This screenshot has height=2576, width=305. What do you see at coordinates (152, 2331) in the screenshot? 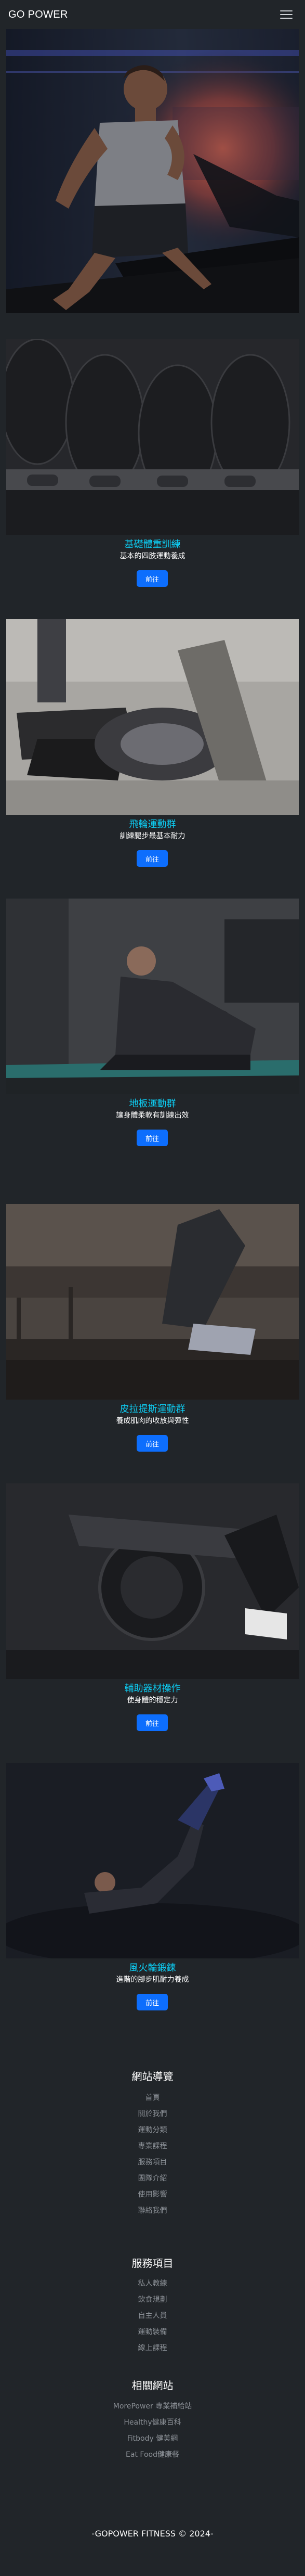
I see `footer-link: 運動裝備` at bounding box center [152, 2331].